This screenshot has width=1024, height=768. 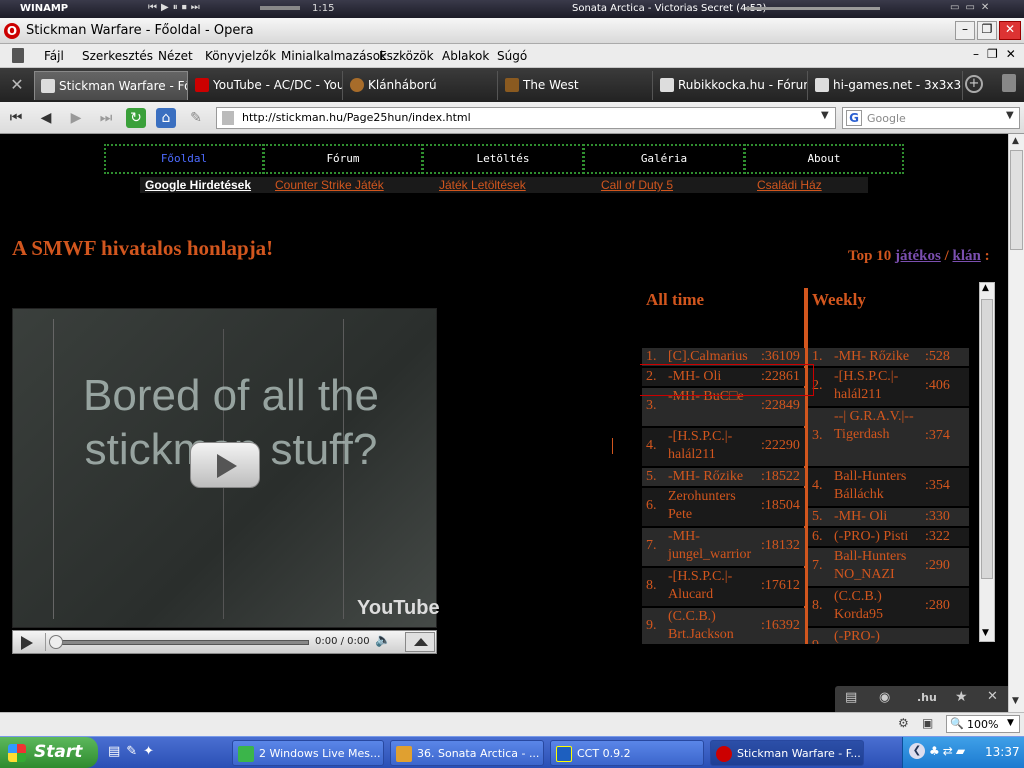 I want to click on player-name: Zerohunters Pete, so click(x=702, y=505).